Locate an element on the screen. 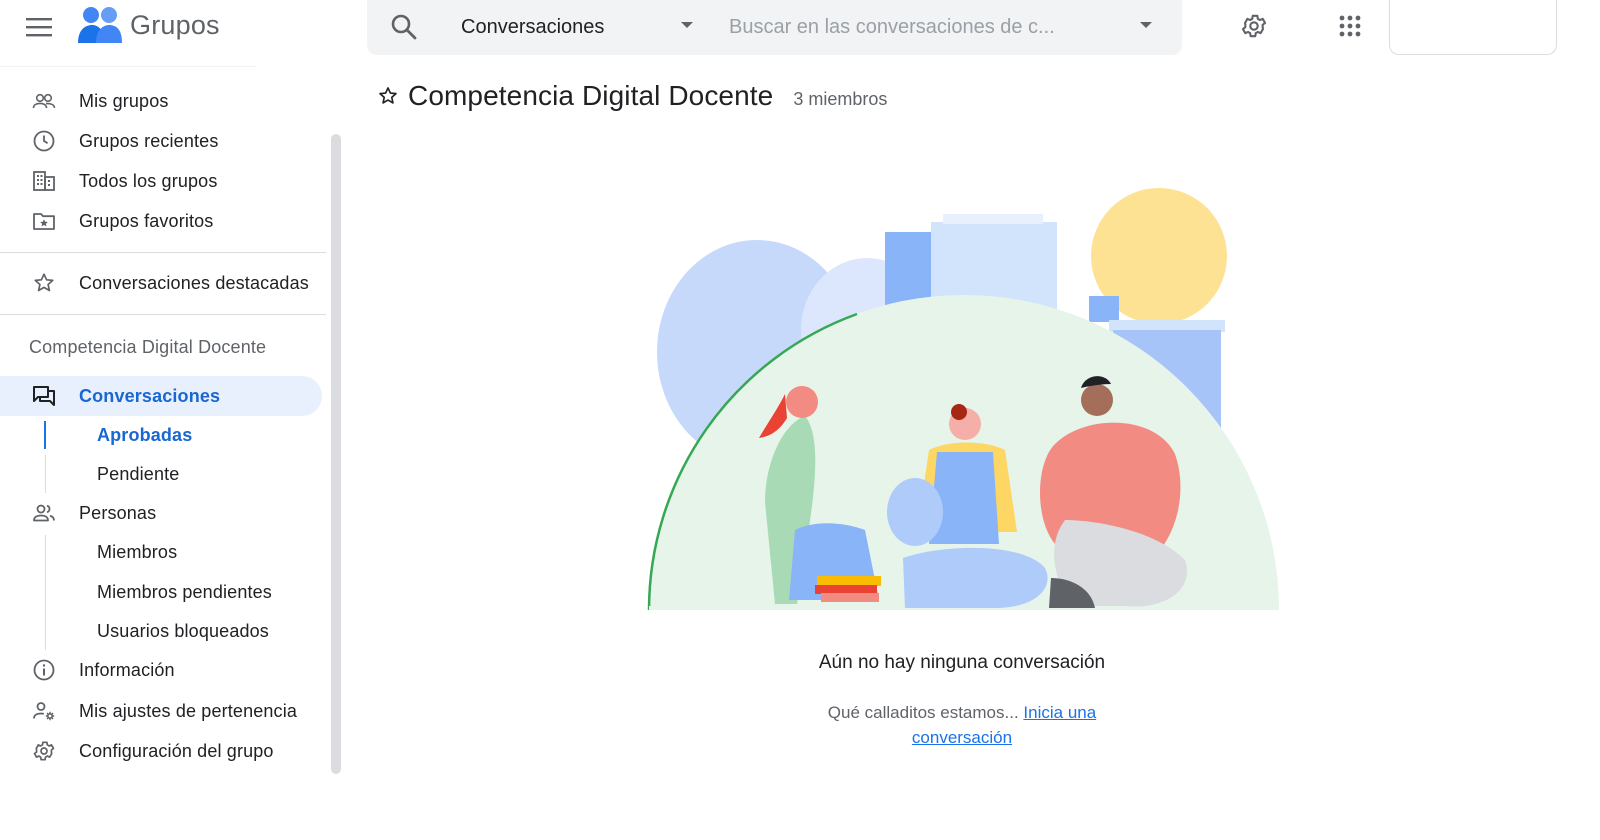  search-options-dropdown-icon is located at coordinates (1146, 25).